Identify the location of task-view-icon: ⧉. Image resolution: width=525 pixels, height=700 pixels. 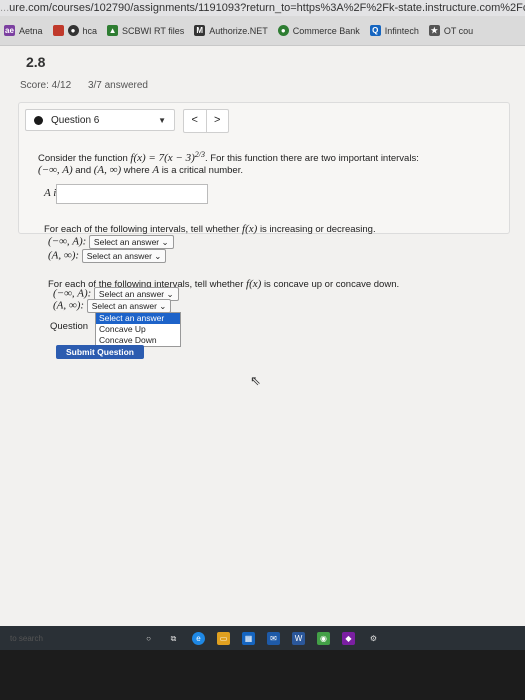
(173, 638).